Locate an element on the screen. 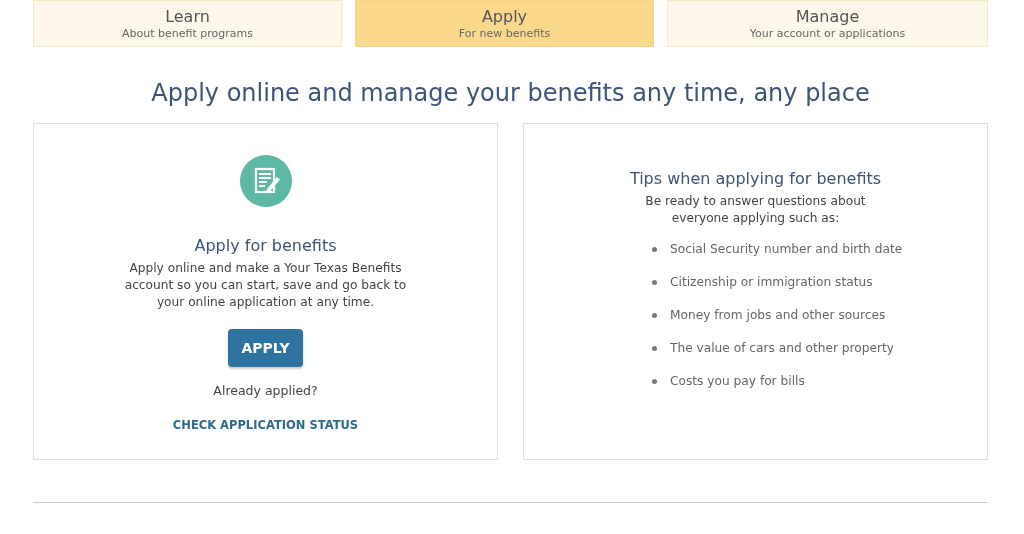 Image resolution: width=1024 pixels, height=534 pixels. prompt-text: Already applied? is located at coordinates (265, 390).